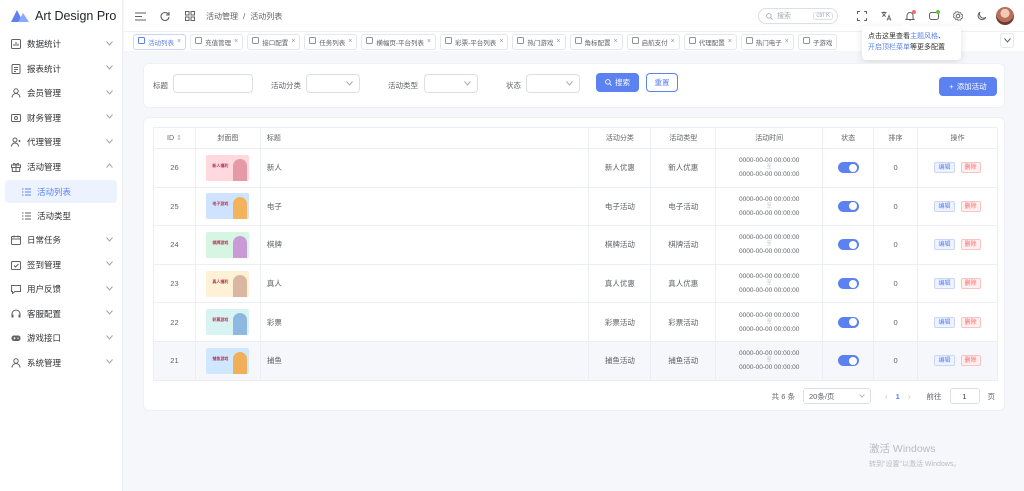 This screenshot has height=491, width=1024. I want to click on tab-8: 启航支付 ×, so click(653, 41).